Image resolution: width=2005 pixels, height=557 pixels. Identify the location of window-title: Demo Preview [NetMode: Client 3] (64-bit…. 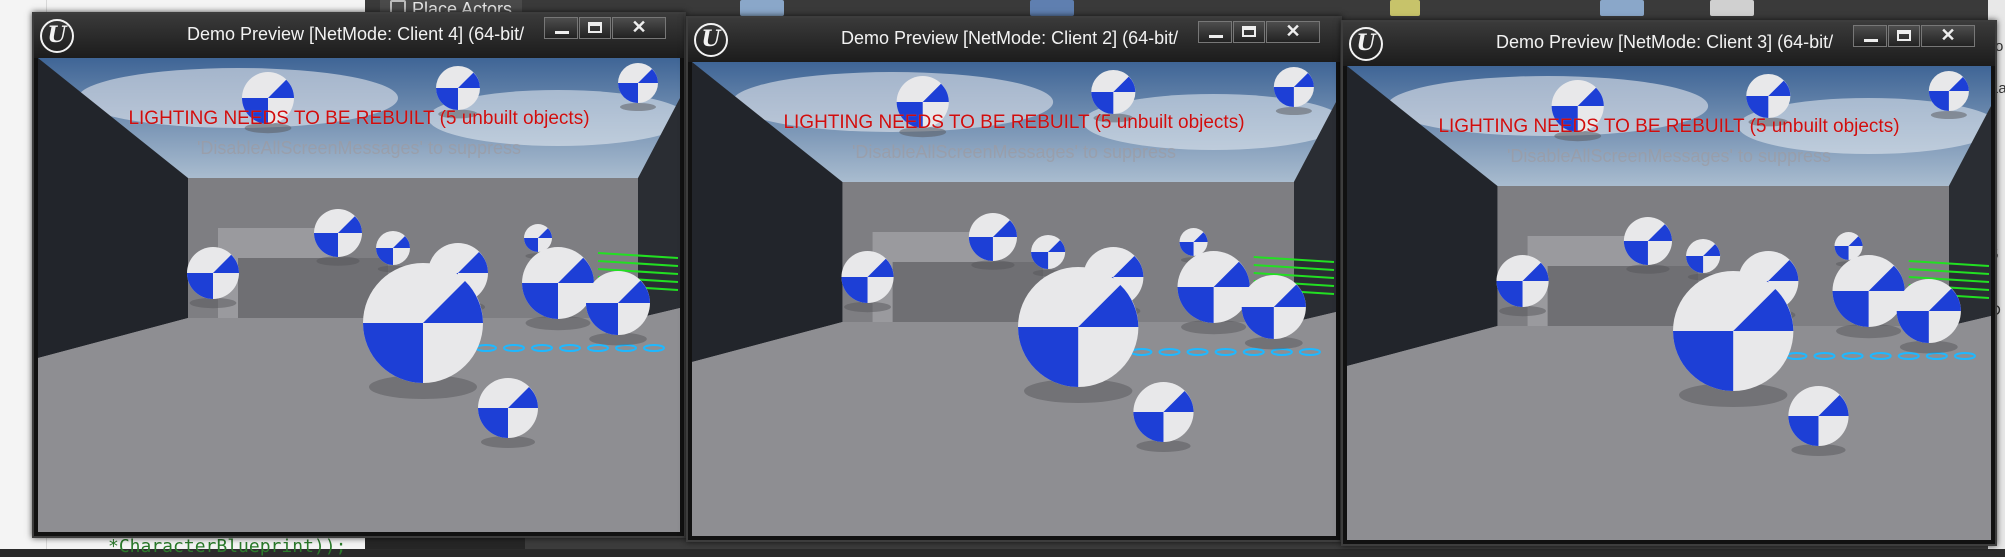
(1665, 42).